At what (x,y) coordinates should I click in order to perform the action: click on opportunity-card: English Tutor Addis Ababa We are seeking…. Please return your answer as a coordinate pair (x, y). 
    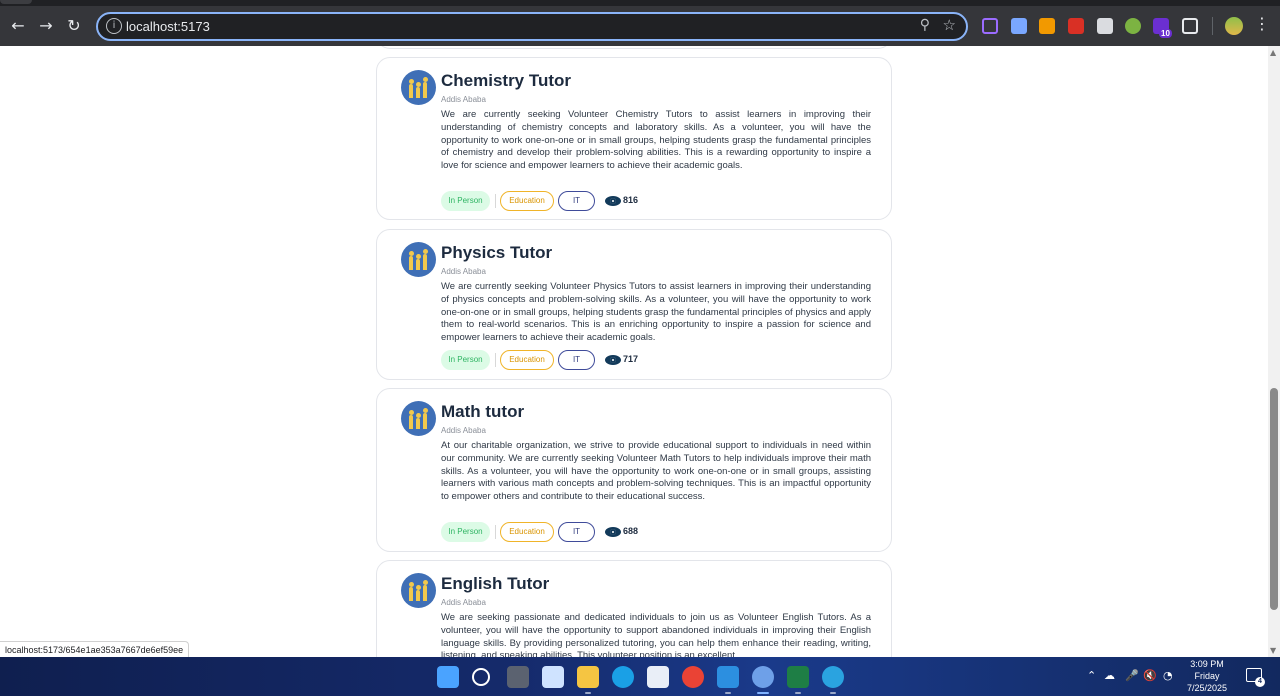
    Looking at the image, I should click on (634, 608).